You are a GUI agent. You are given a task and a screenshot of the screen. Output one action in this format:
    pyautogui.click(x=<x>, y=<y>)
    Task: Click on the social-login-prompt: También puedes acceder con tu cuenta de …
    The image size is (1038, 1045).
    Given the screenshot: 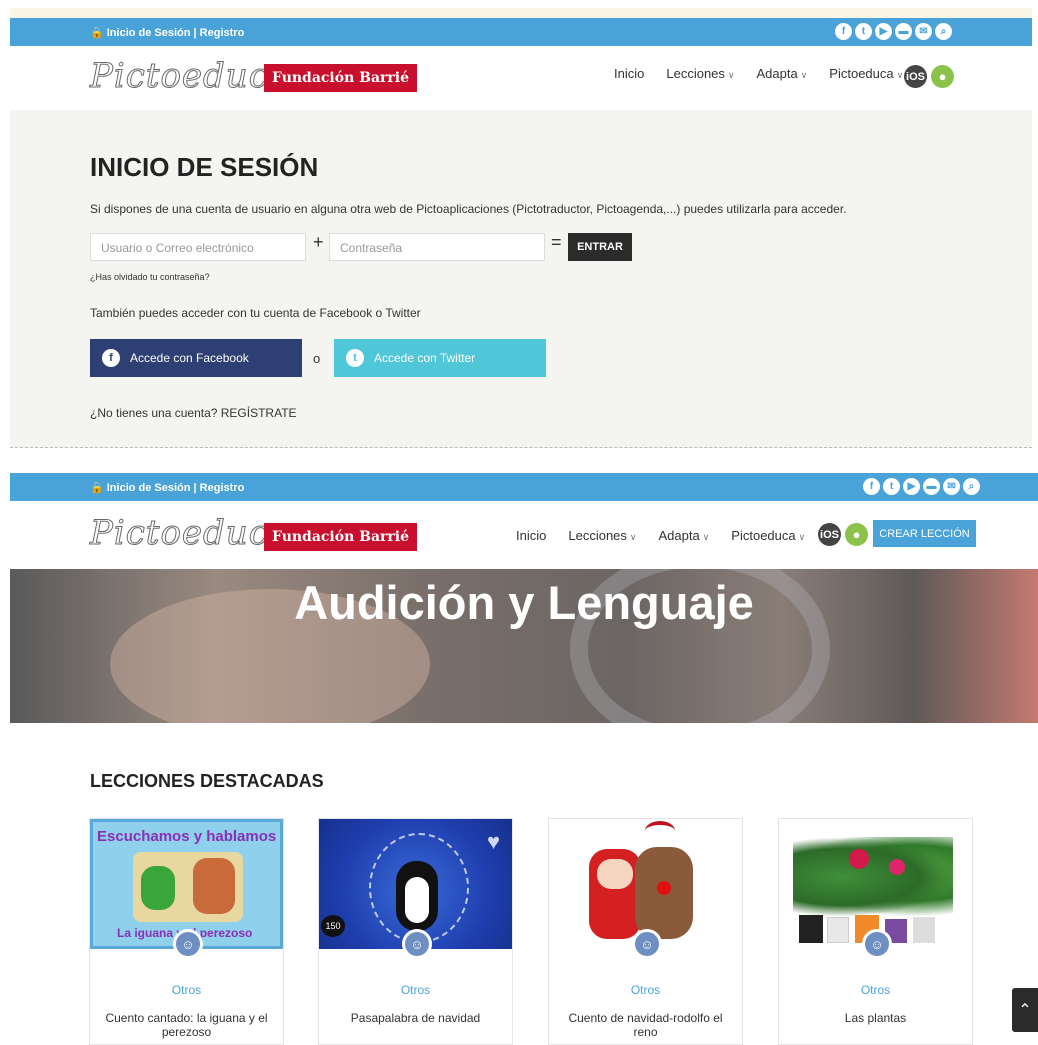 What is the action you would take?
    pyautogui.click(x=255, y=313)
    